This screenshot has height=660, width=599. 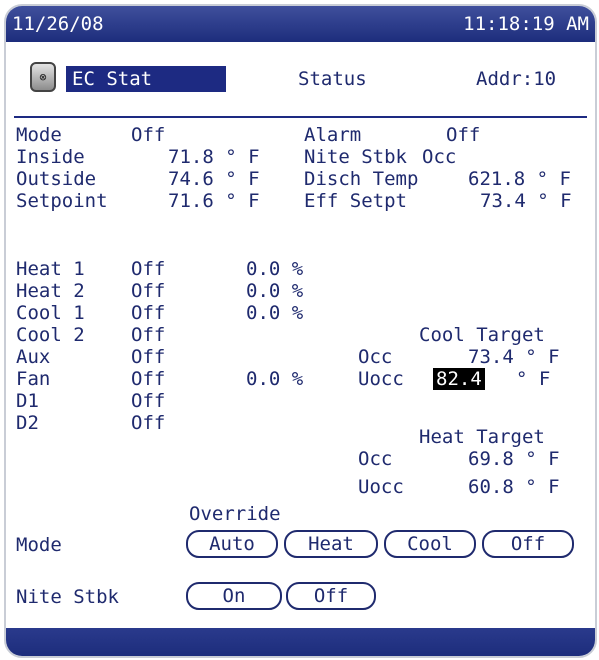 What do you see at coordinates (146, 79) in the screenshot?
I see `device-name-field: EC Stat` at bounding box center [146, 79].